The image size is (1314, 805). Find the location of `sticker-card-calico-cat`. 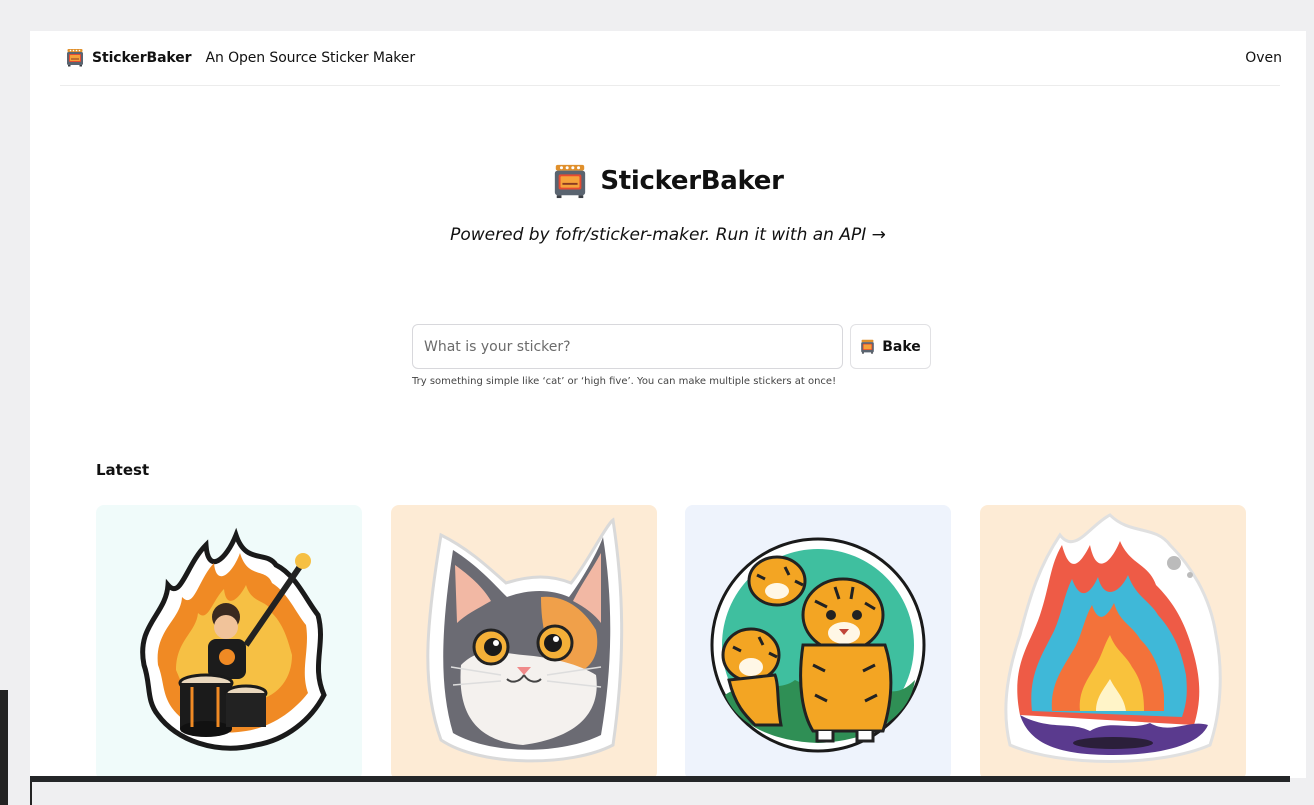

sticker-card-calico-cat is located at coordinates (524, 641).